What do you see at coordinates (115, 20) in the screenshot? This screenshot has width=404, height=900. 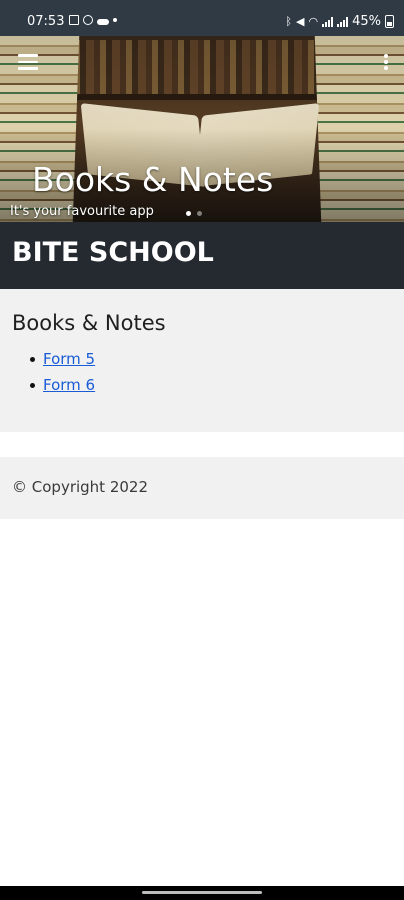 I see `dot-icon` at bounding box center [115, 20].